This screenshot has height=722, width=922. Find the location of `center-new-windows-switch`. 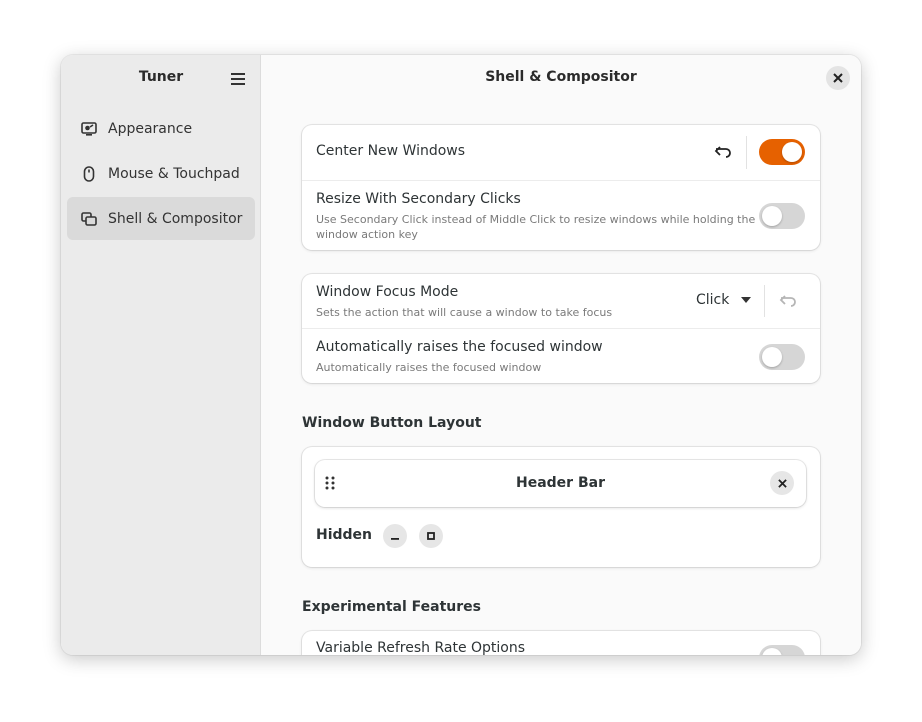

center-new-windows-switch is located at coordinates (782, 152).